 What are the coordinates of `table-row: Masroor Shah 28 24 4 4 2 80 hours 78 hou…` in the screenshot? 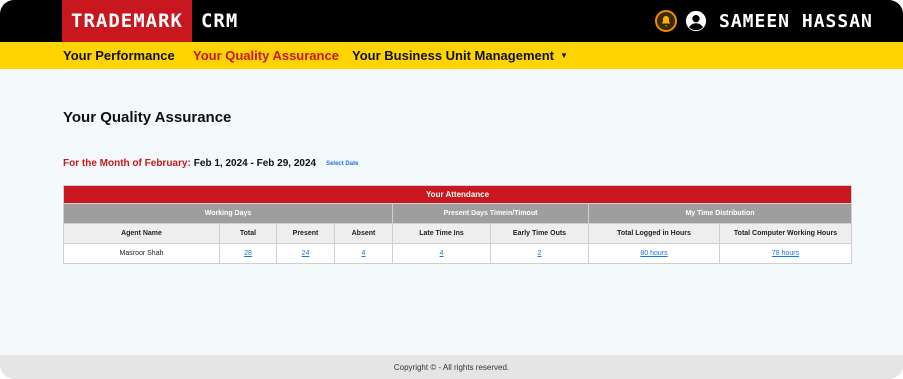 It's located at (457, 253).